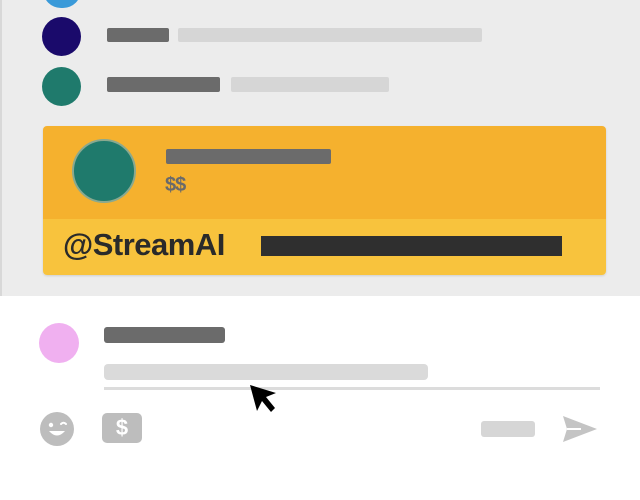 Image resolution: width=640 pixels, height=500 pixels. What do you see at coordinates (59, 343) in the screenshot?
I see `current-user-avatar` at bounding box center [59, 343].